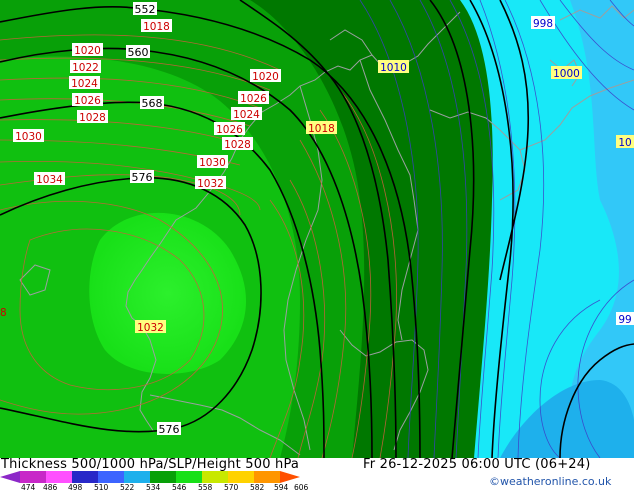 The height and width of the screenshot is (492, 634). What do you see at coordinates (205, 487) in the screenshot?
I see `scale-tick: 558` at bounding box center [205, 487].